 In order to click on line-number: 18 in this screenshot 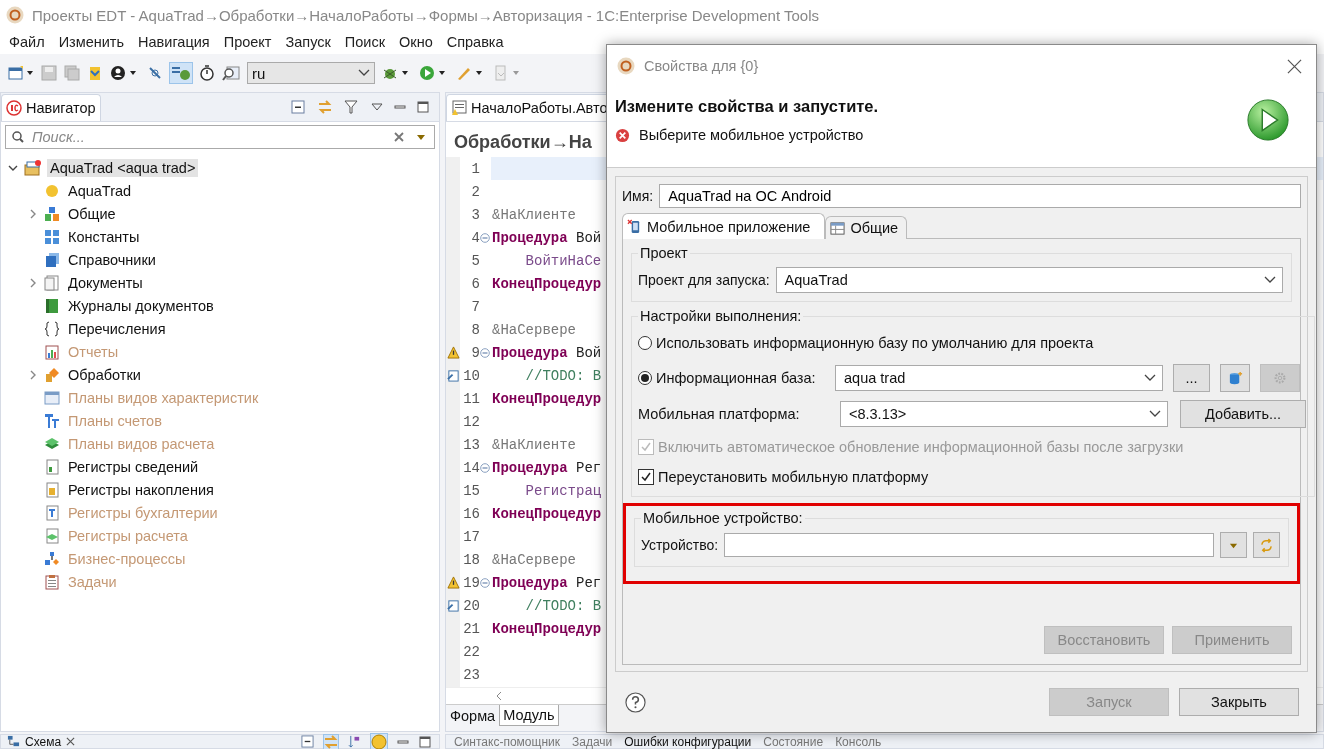, I will do `click(471, 559)`.